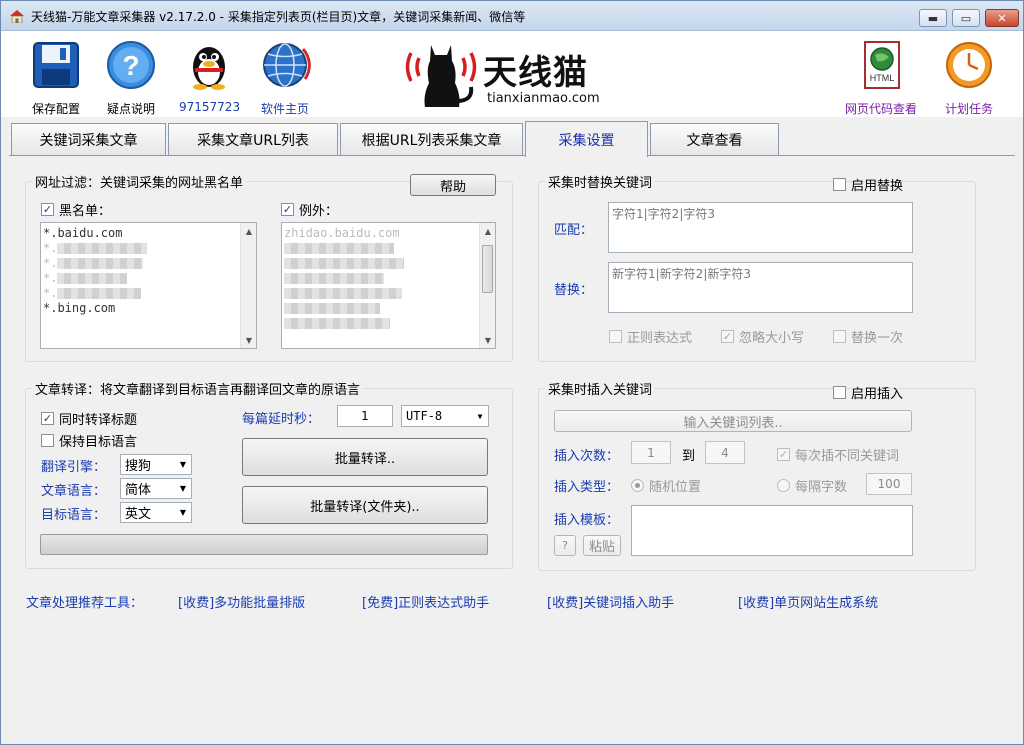 This screenshot has width=1024, height=745. I want to click on delay-input: 1, so click(365, 416).